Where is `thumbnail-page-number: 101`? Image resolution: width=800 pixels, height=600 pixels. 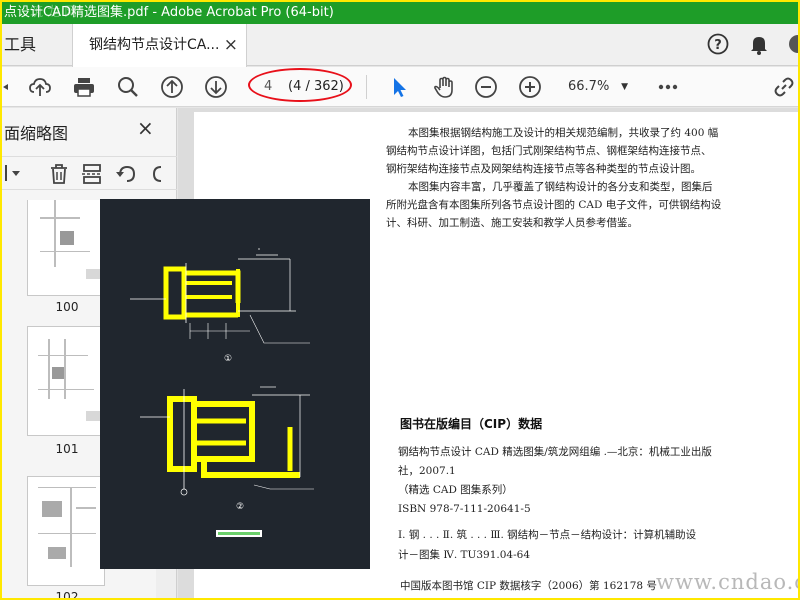
thumbnail-page-number: 101 is located at coordinates (67, 449).